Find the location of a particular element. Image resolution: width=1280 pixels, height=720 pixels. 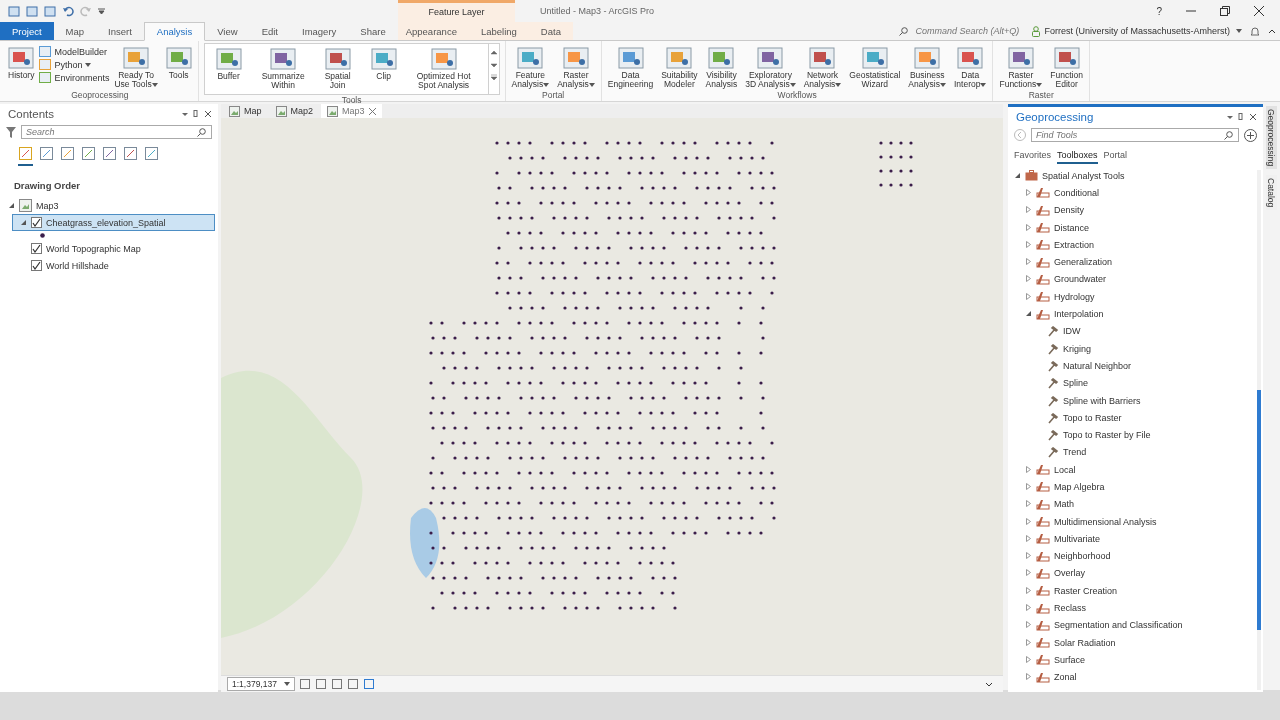

search-field: Search is located at coordinates (116, 132).